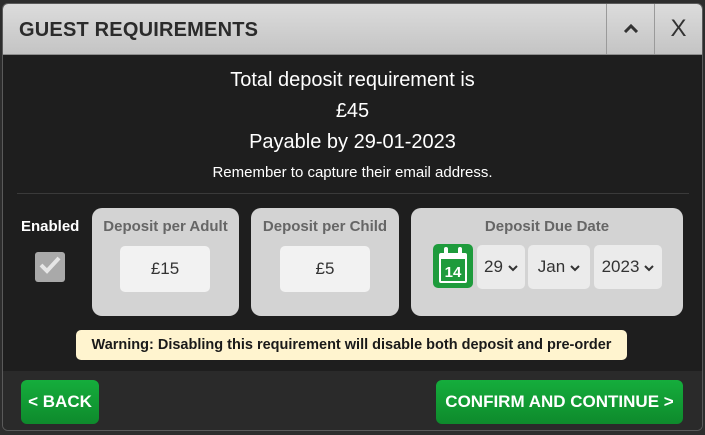  I want to click on day-select: 29, so click(501, 267).